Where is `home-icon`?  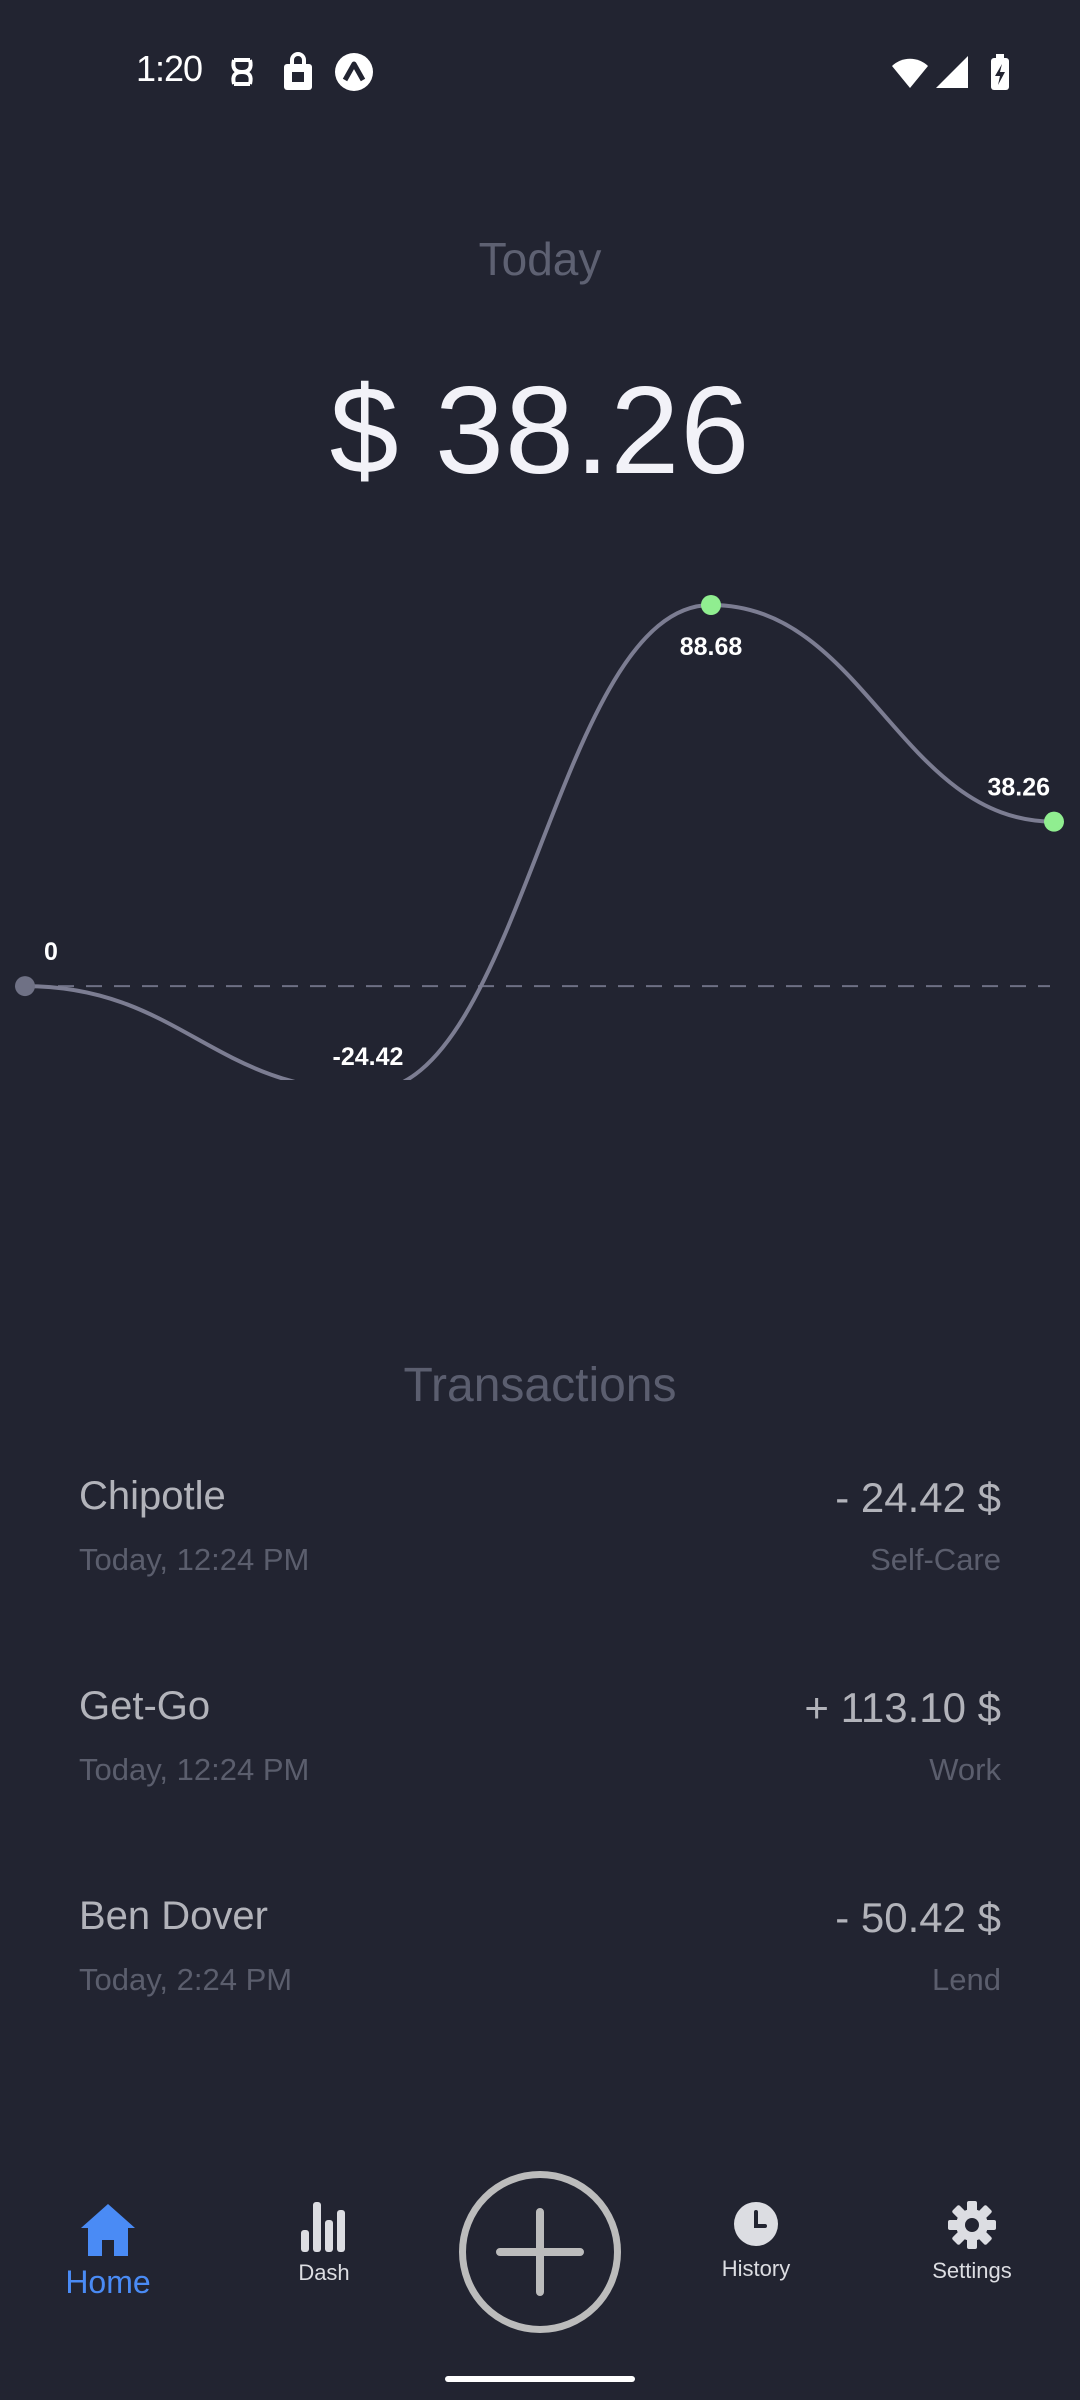 home-icon is located at coordinates (108, 2230).